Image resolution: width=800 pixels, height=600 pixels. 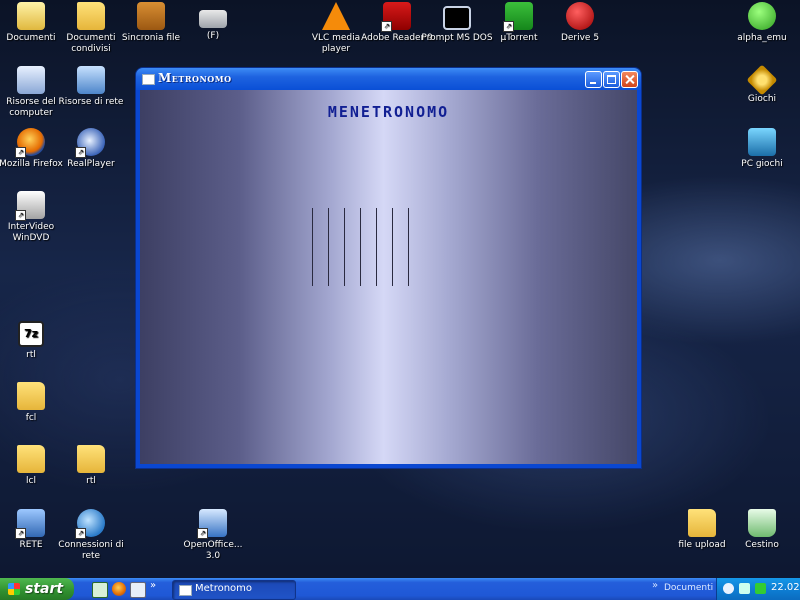 What do you see at coordinates (762, 80) in the screenshot?
I see `games-icon` at bounding box center [762, 80].